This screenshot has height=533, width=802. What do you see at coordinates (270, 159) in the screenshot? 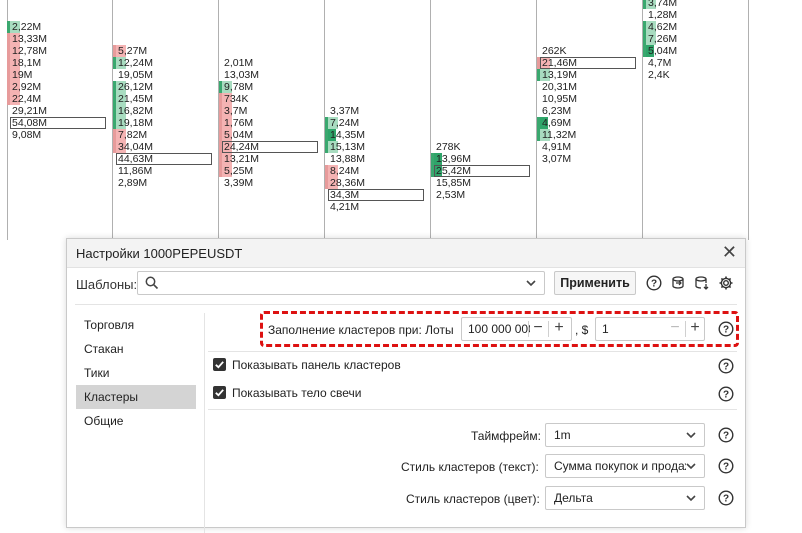
I see `cluster-cell: 13,21M` at bounding box center [270, 159].